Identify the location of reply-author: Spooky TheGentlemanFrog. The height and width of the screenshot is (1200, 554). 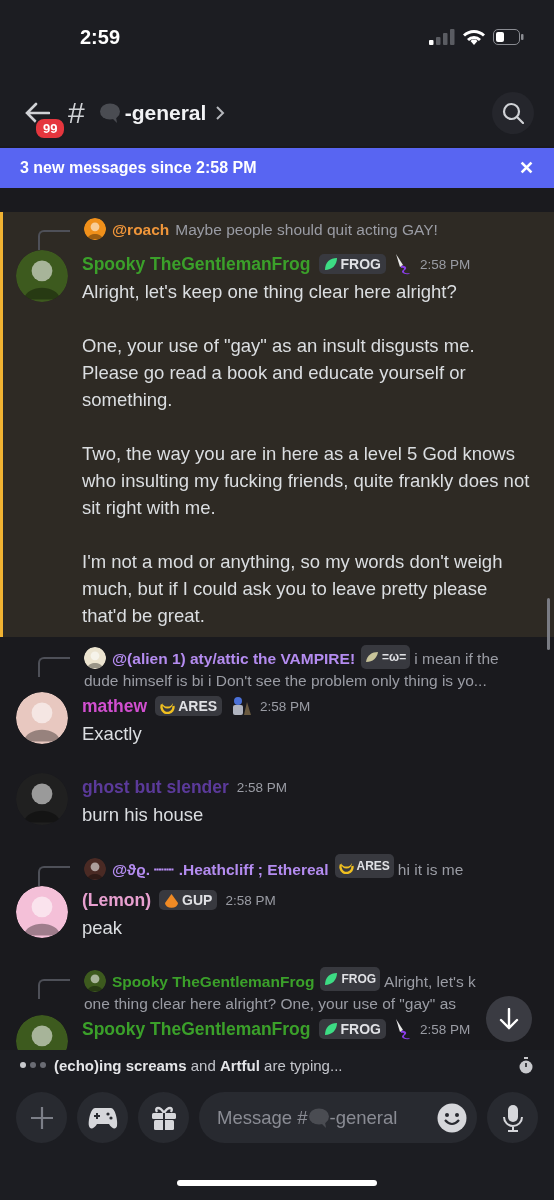
(213, 981).